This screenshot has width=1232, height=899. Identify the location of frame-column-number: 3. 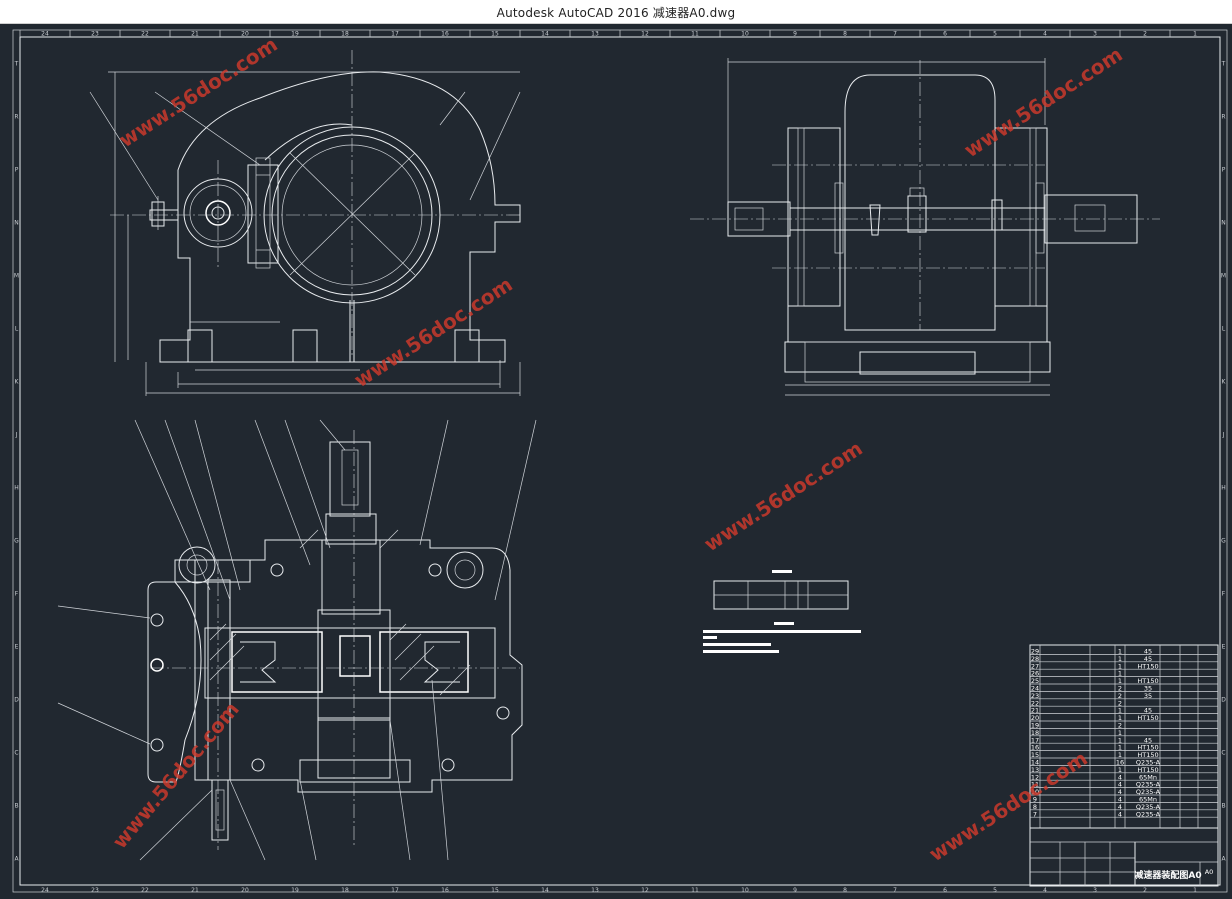
(1095, 890).